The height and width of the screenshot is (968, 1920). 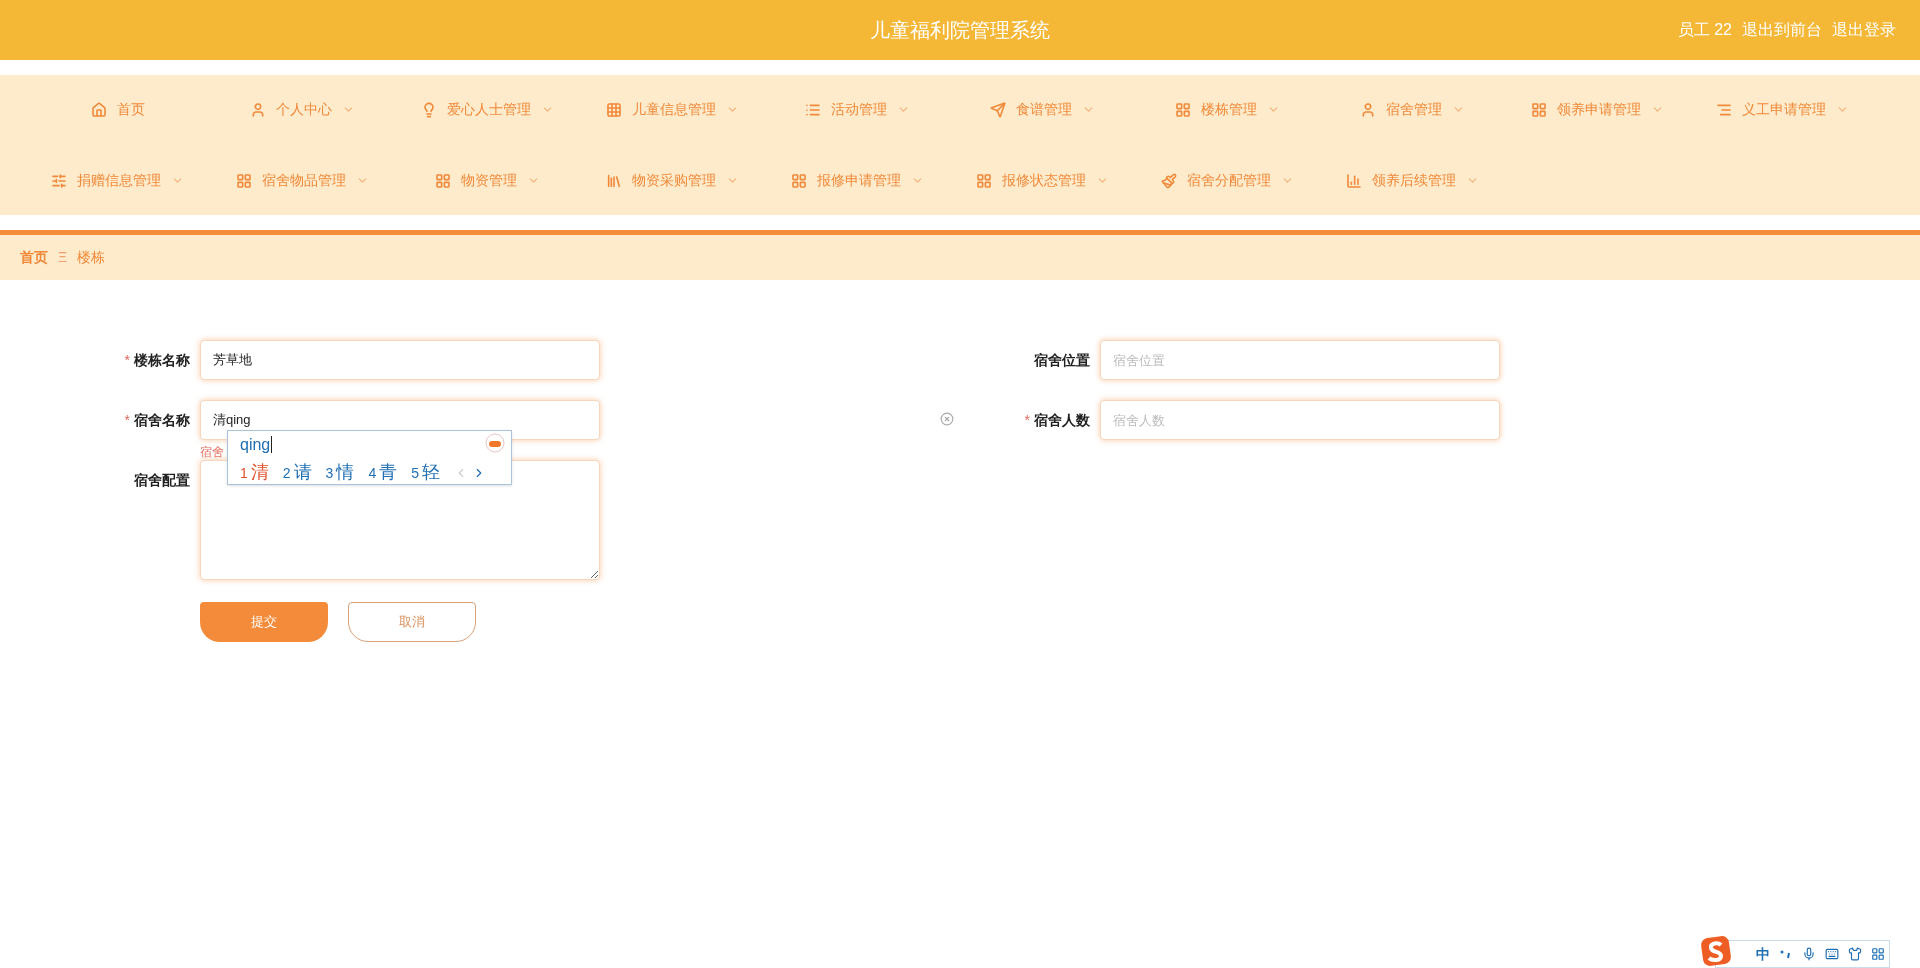 What do you see at coordinates (302, 109) in the screenshot?
I see `nav-item: 个人中心` at bounding box center [302, 109].